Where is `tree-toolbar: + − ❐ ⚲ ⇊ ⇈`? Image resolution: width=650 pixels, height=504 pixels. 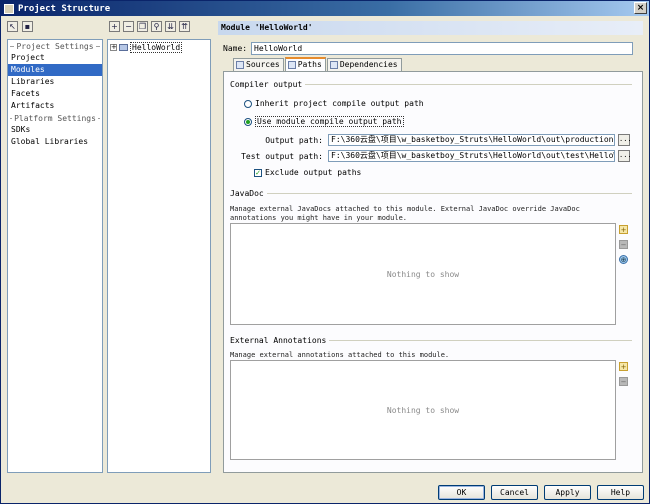 tree-toolbar: + − ❐ ⚲ ⇊ ⇈ is located at coordinates (149, 29).